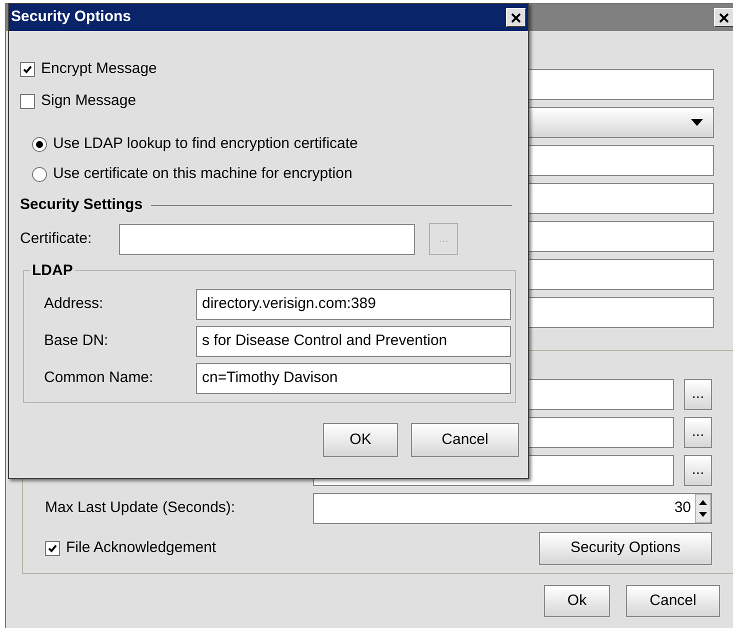  I want to click on radio-label: Use LDAP lookup to find encryption certificate, so click(205, 144).